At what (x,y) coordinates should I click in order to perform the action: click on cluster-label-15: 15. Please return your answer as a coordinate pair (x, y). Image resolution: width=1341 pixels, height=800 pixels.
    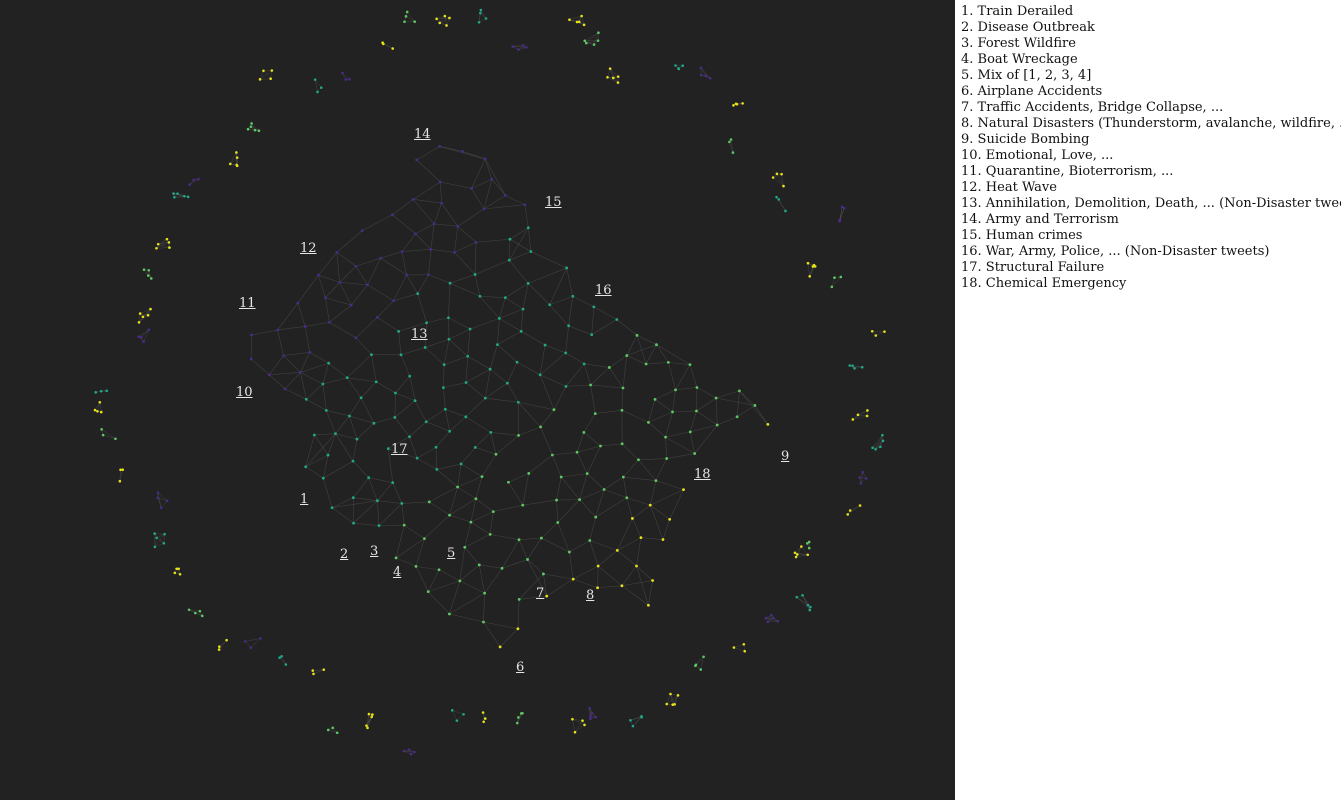
    Looking at the image, I should click on (553, 202).